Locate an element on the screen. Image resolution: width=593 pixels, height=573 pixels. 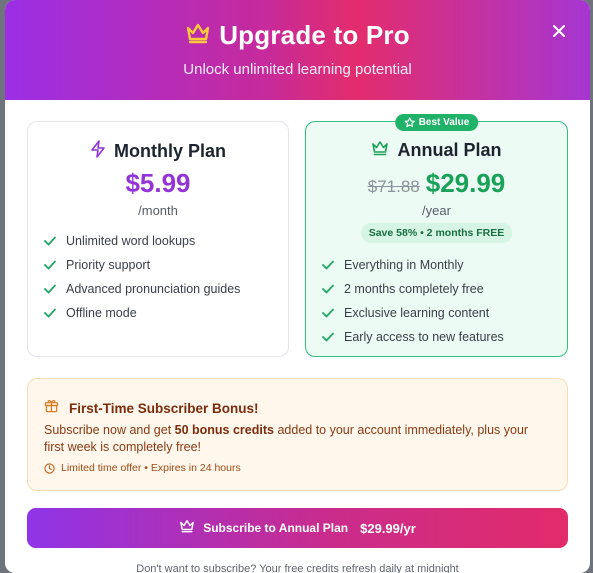
annual-period: /year is located at coordinates (436, 210).